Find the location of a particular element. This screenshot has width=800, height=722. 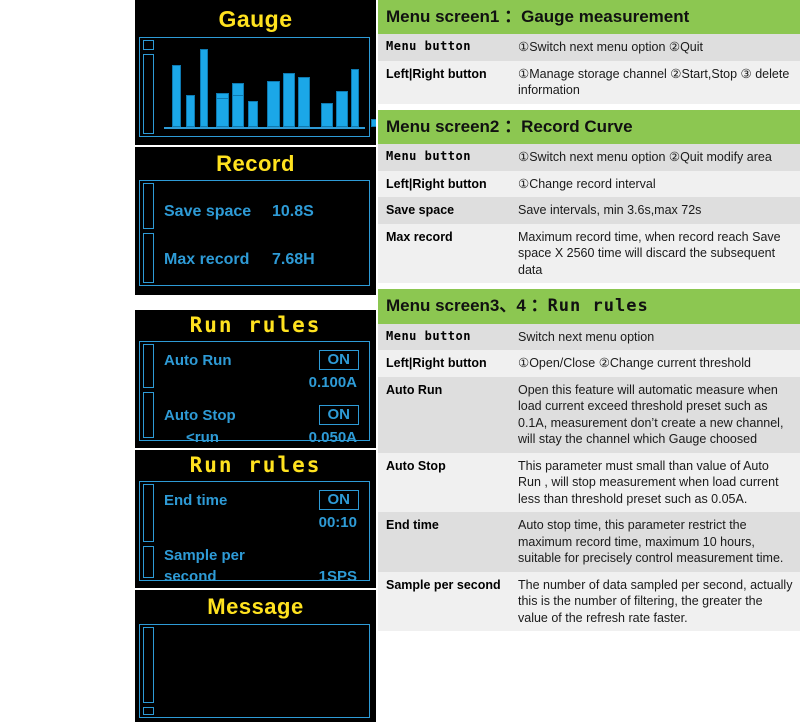

sample-per-second-value: 1SPS is located at coordinates (338, 576).